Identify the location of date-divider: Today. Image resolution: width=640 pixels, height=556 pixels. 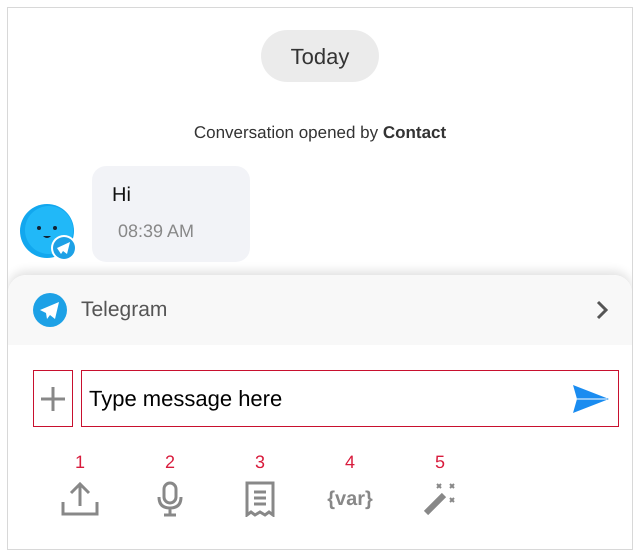
(320, 56).